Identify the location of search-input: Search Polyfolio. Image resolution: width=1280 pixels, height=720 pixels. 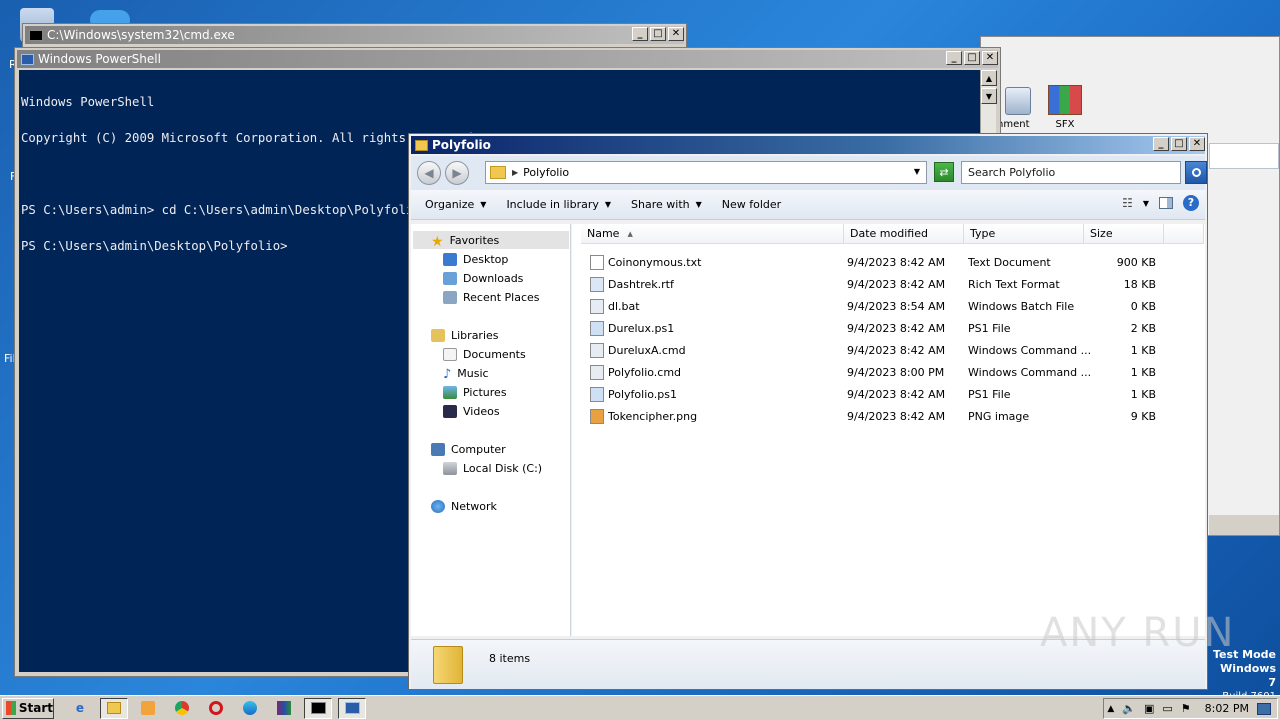
(1071, 172).